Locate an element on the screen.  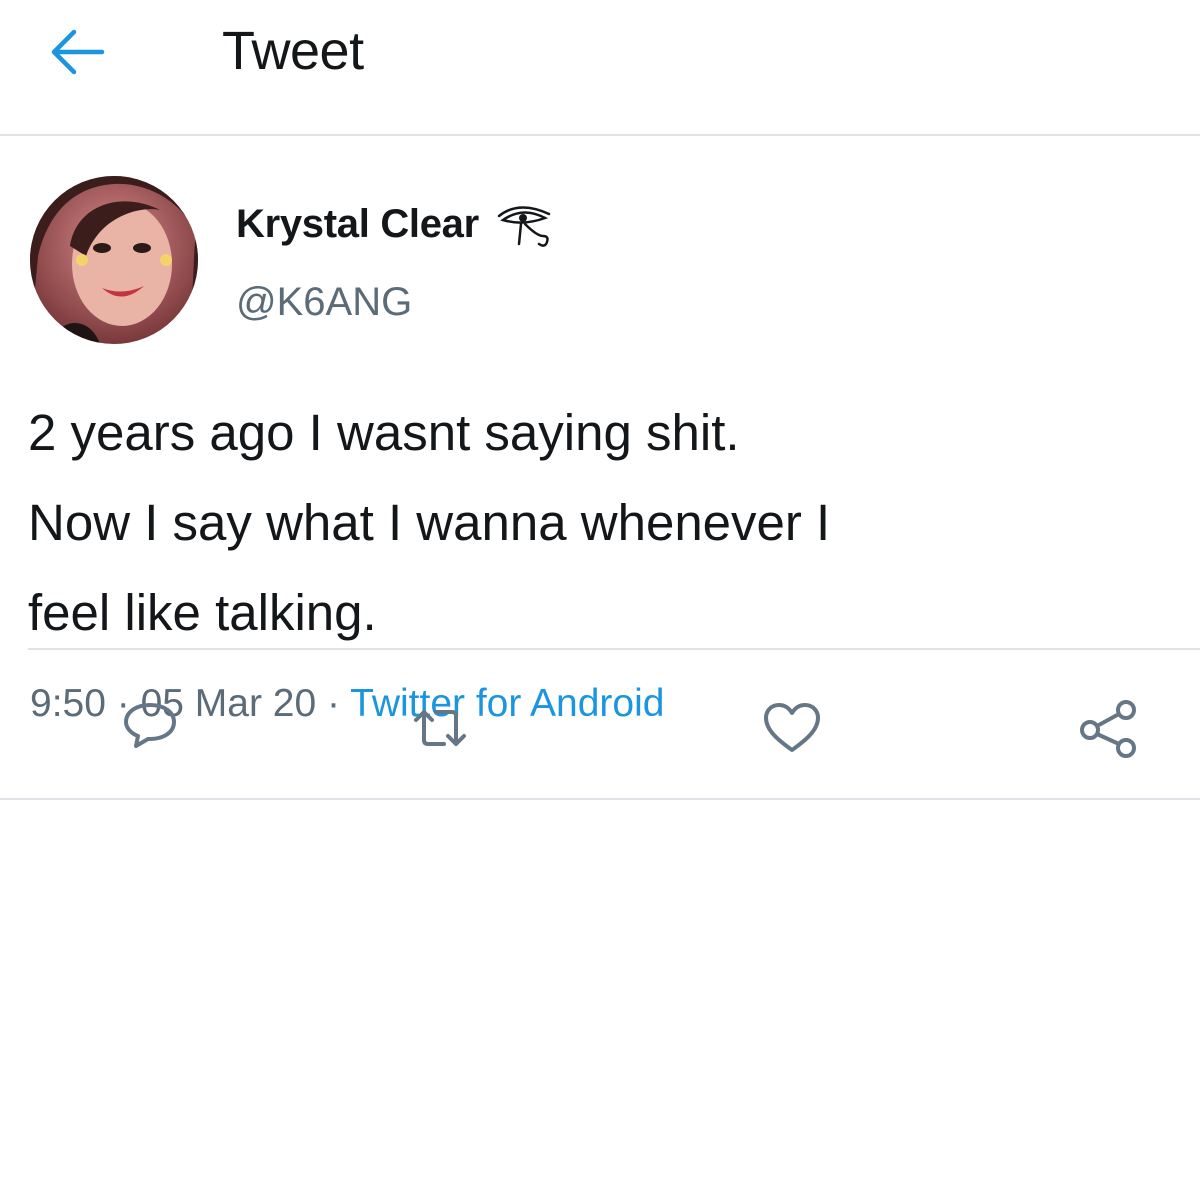
divider is located at coordinates (600, 799).